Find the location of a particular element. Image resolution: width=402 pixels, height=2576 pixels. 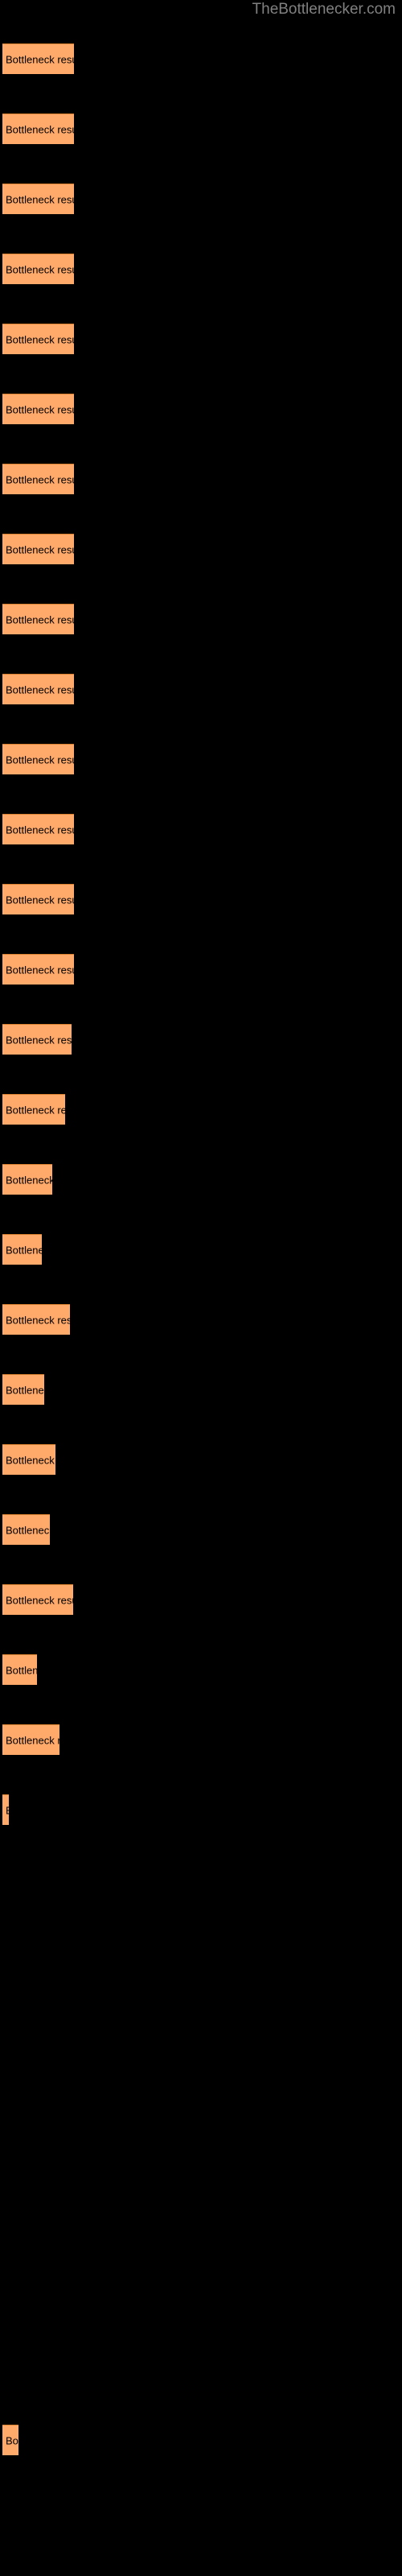

bar-23: Bottleneck result is located at coordinates (37, 1599).